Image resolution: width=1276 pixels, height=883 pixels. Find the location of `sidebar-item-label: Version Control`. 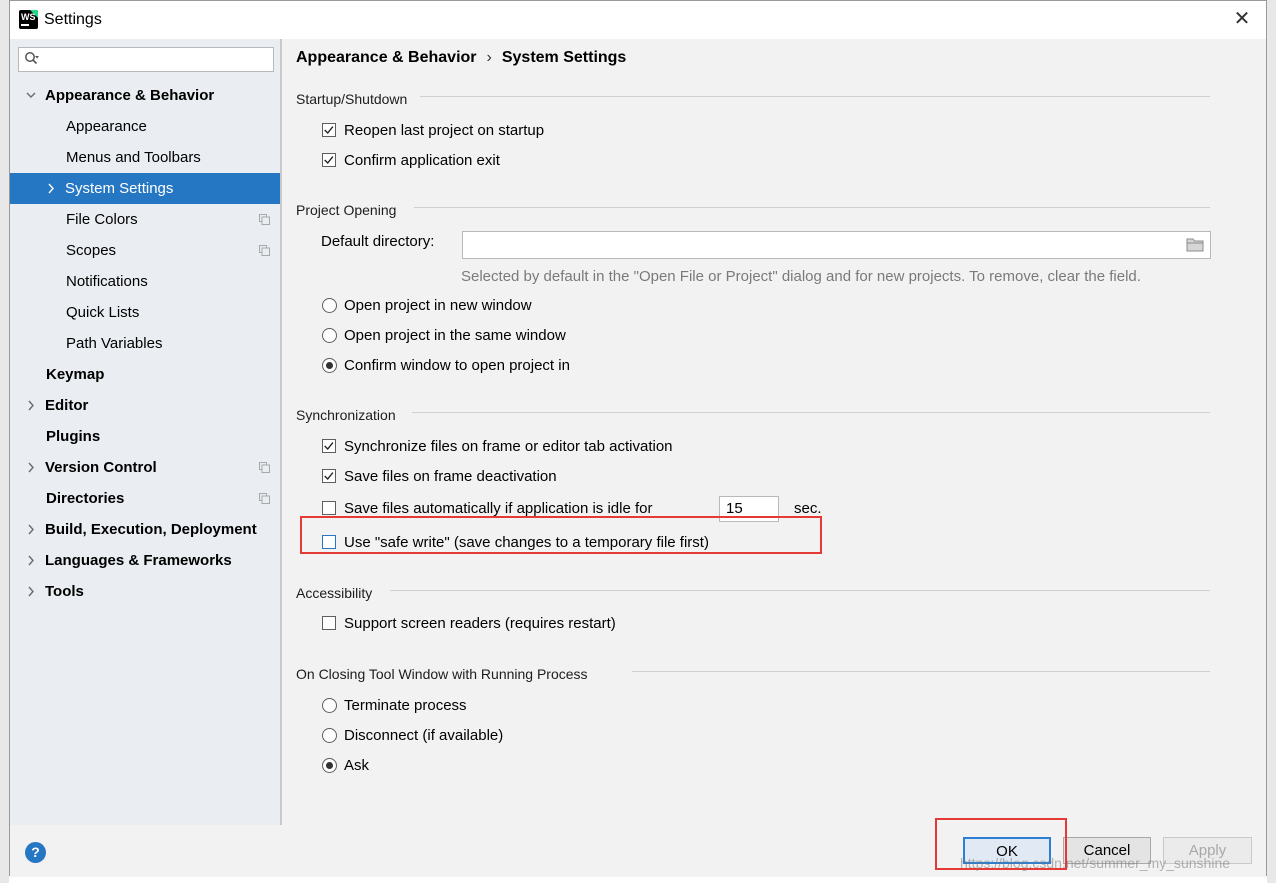

sidebar-item-label: Version Control is located at coordinates (101, 467).